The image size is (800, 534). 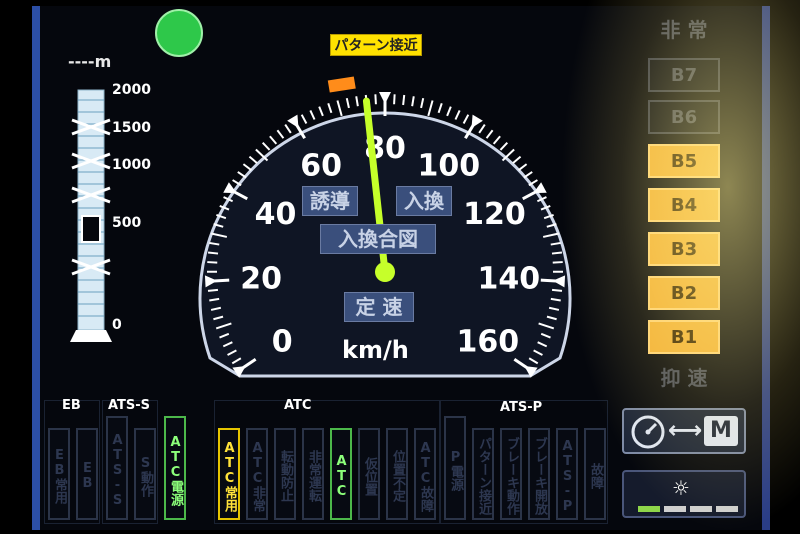 What do you see at coordinates (375, 350) in the screenshot?
I see `speed-unit: km/h` at bounding box center [375, 350].